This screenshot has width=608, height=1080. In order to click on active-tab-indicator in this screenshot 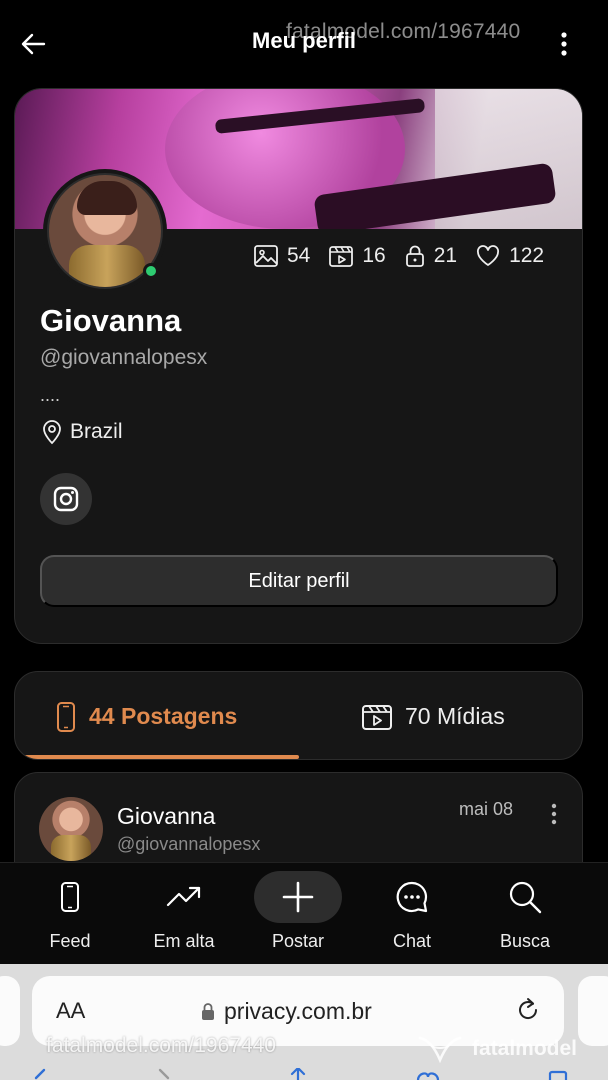, I will do `click(157, 757)`.